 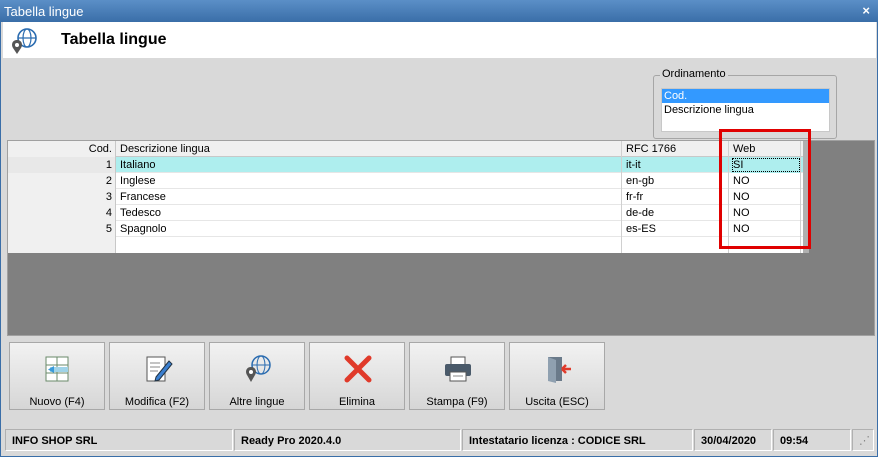 What do you see at coordinates (114, 39) in the screenshot?
I see `page-title: Tabella lingue` at bounding box center [114, 39].